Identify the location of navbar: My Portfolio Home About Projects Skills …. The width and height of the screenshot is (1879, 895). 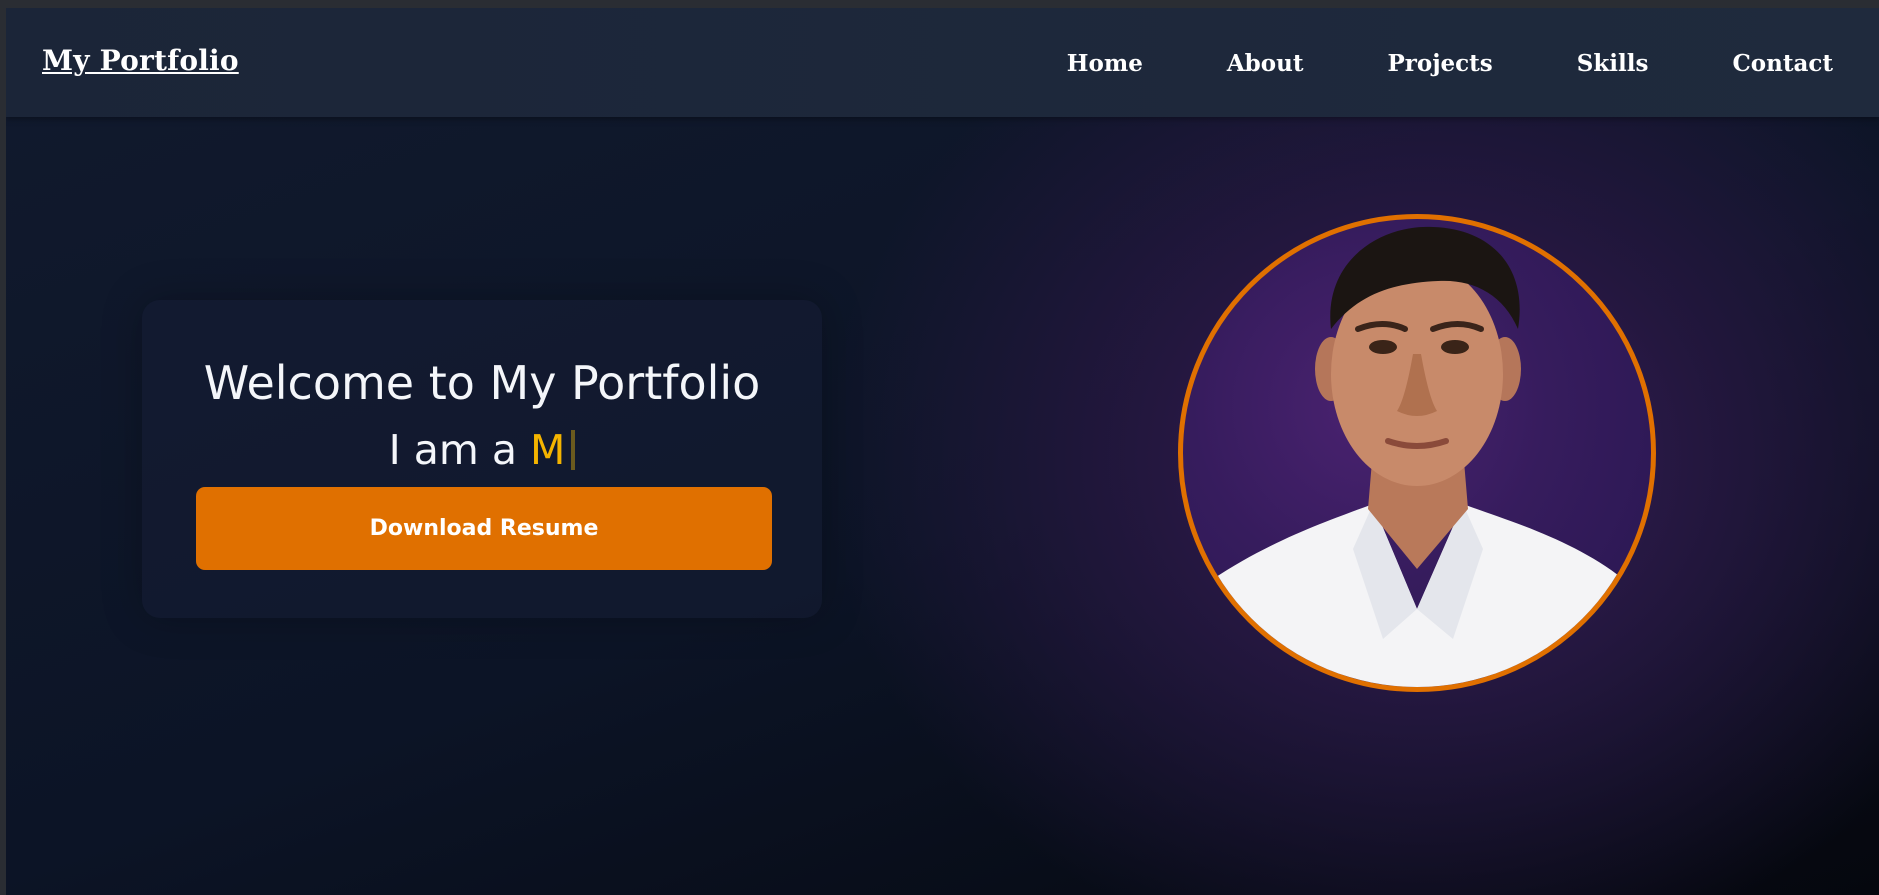
(942, 62).